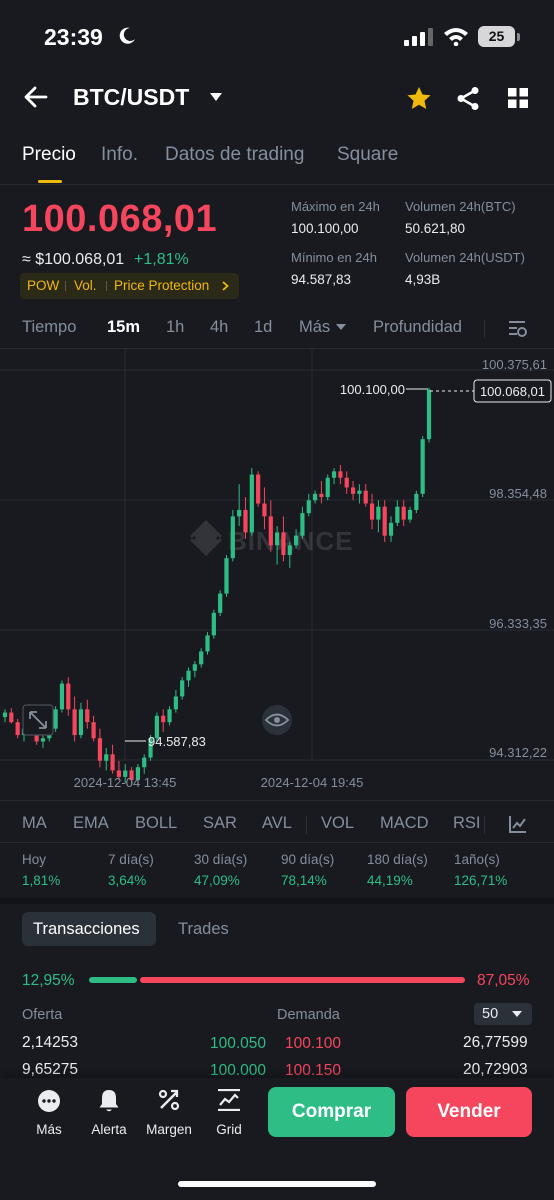 This screenshot has height=1200, width=554. Describe the element at coordinates (277, 37) in the screenshot. I see `status-bar: 23:39 25` at that location.